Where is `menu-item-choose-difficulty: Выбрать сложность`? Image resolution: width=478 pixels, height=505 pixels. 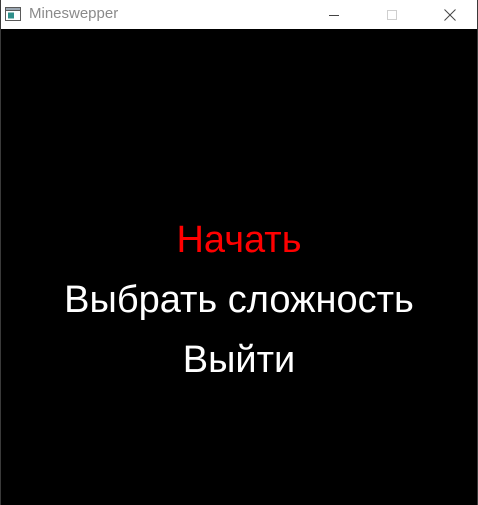
menu-item-choose-difficulty: Выбрать сложность is located at coordinates (239, 300).